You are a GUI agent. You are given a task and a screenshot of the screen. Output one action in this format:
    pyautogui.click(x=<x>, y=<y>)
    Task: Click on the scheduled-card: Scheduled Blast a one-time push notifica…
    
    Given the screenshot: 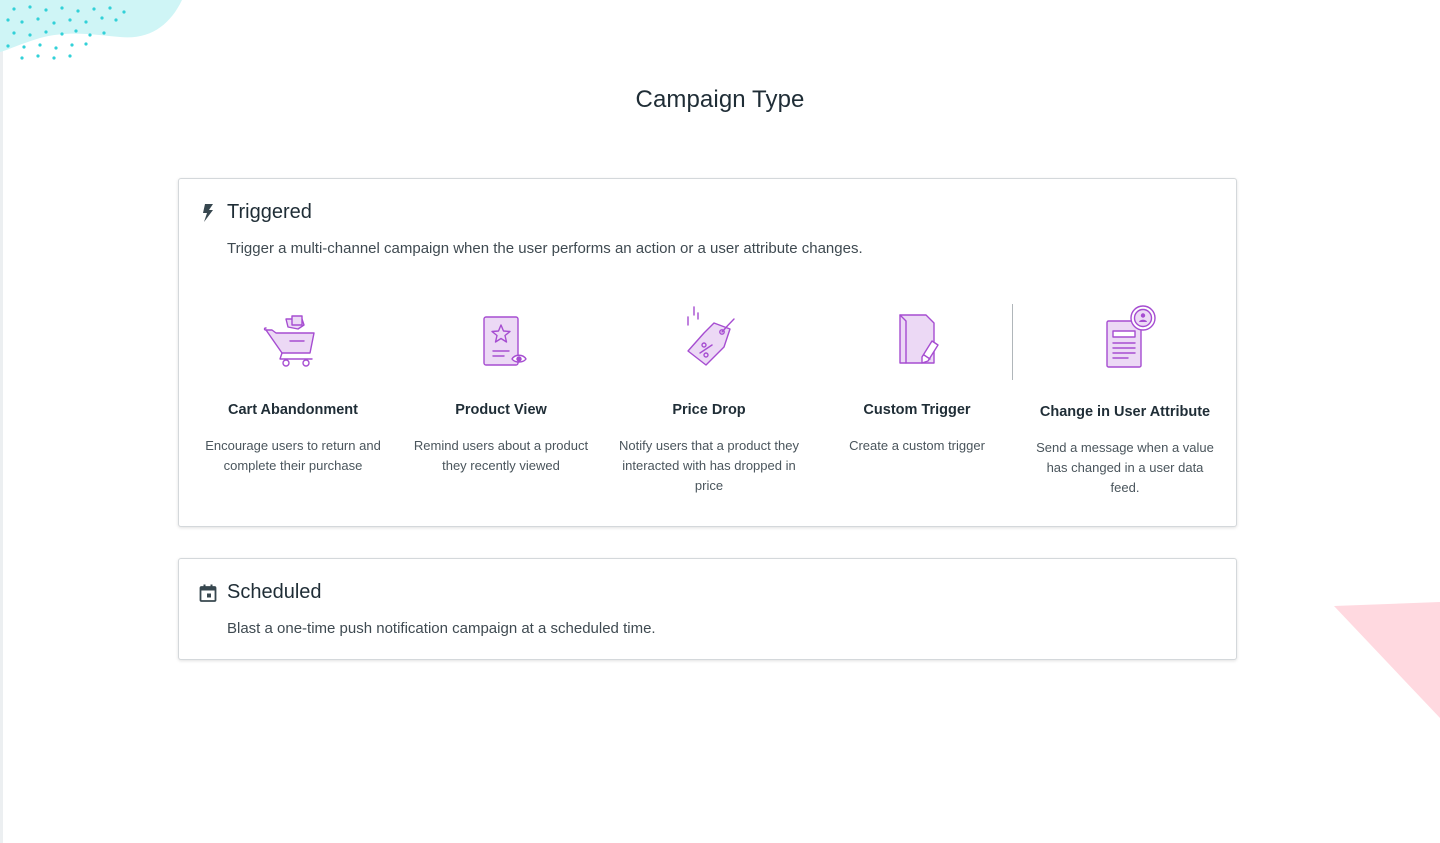 What is the action you would take?
    pyautogui.click(x=707, y=609)
    